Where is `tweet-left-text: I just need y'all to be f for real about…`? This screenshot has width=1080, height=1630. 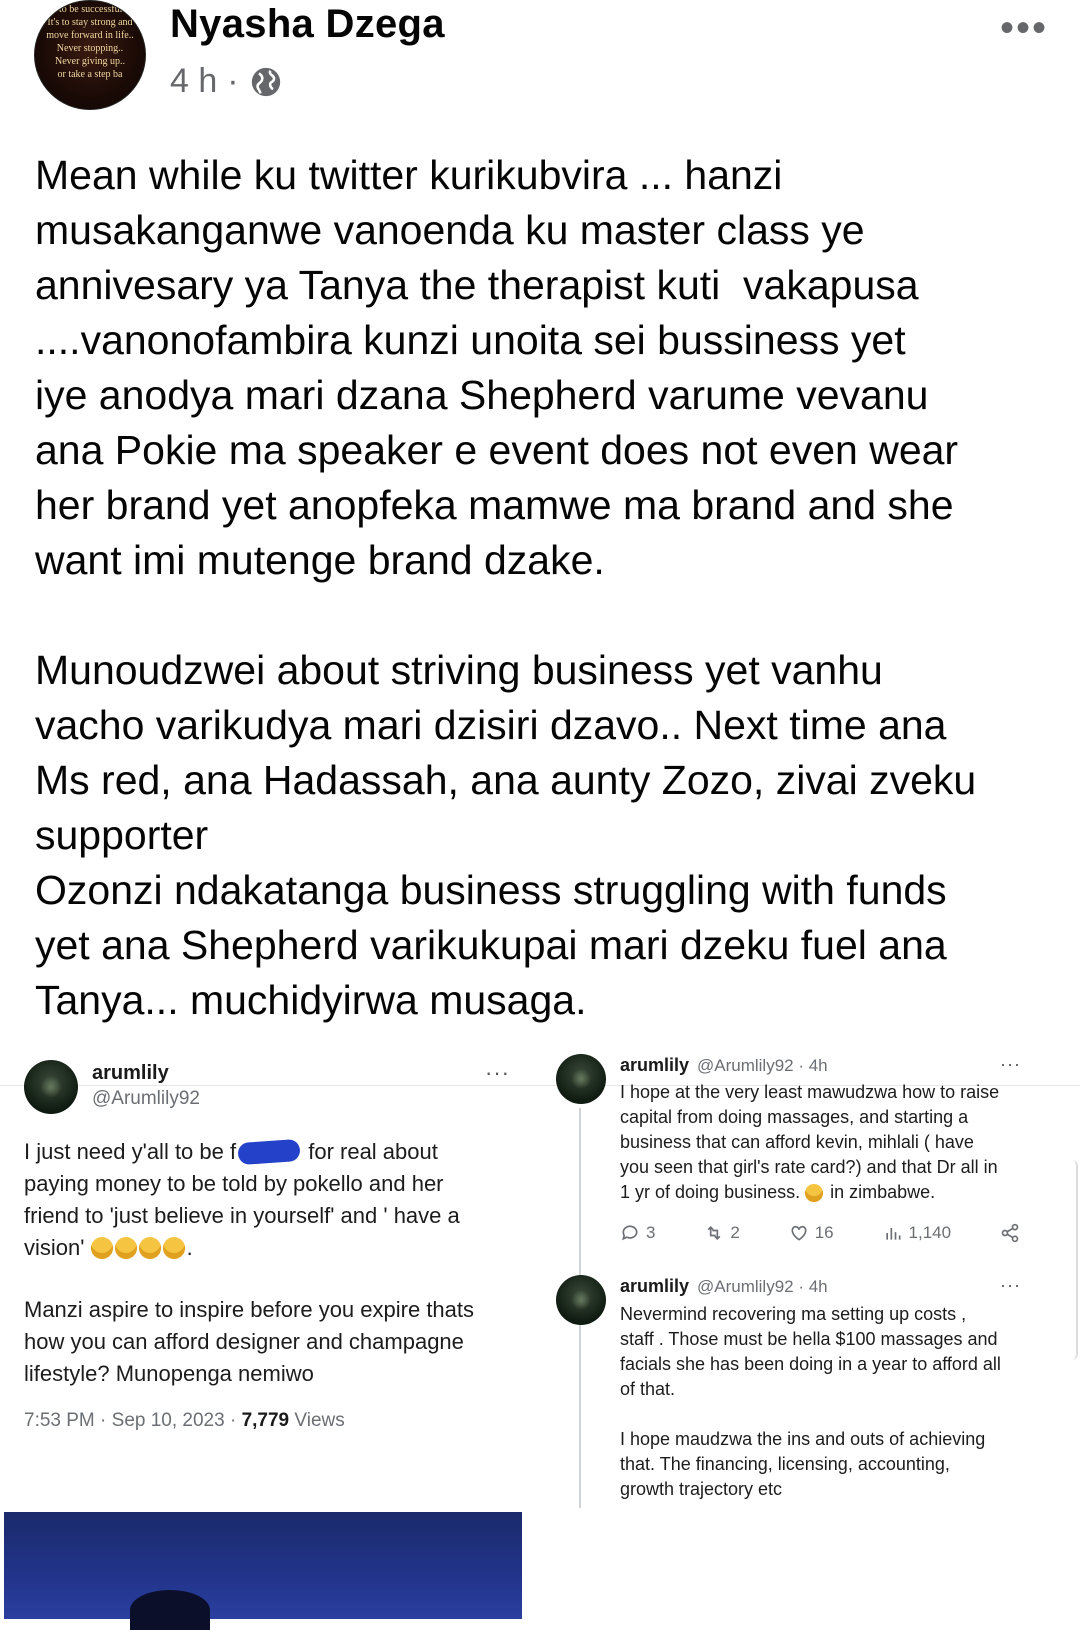
tweet-left-text: I just need y'all to be f for real about… is located at coordinates (242, 1199).